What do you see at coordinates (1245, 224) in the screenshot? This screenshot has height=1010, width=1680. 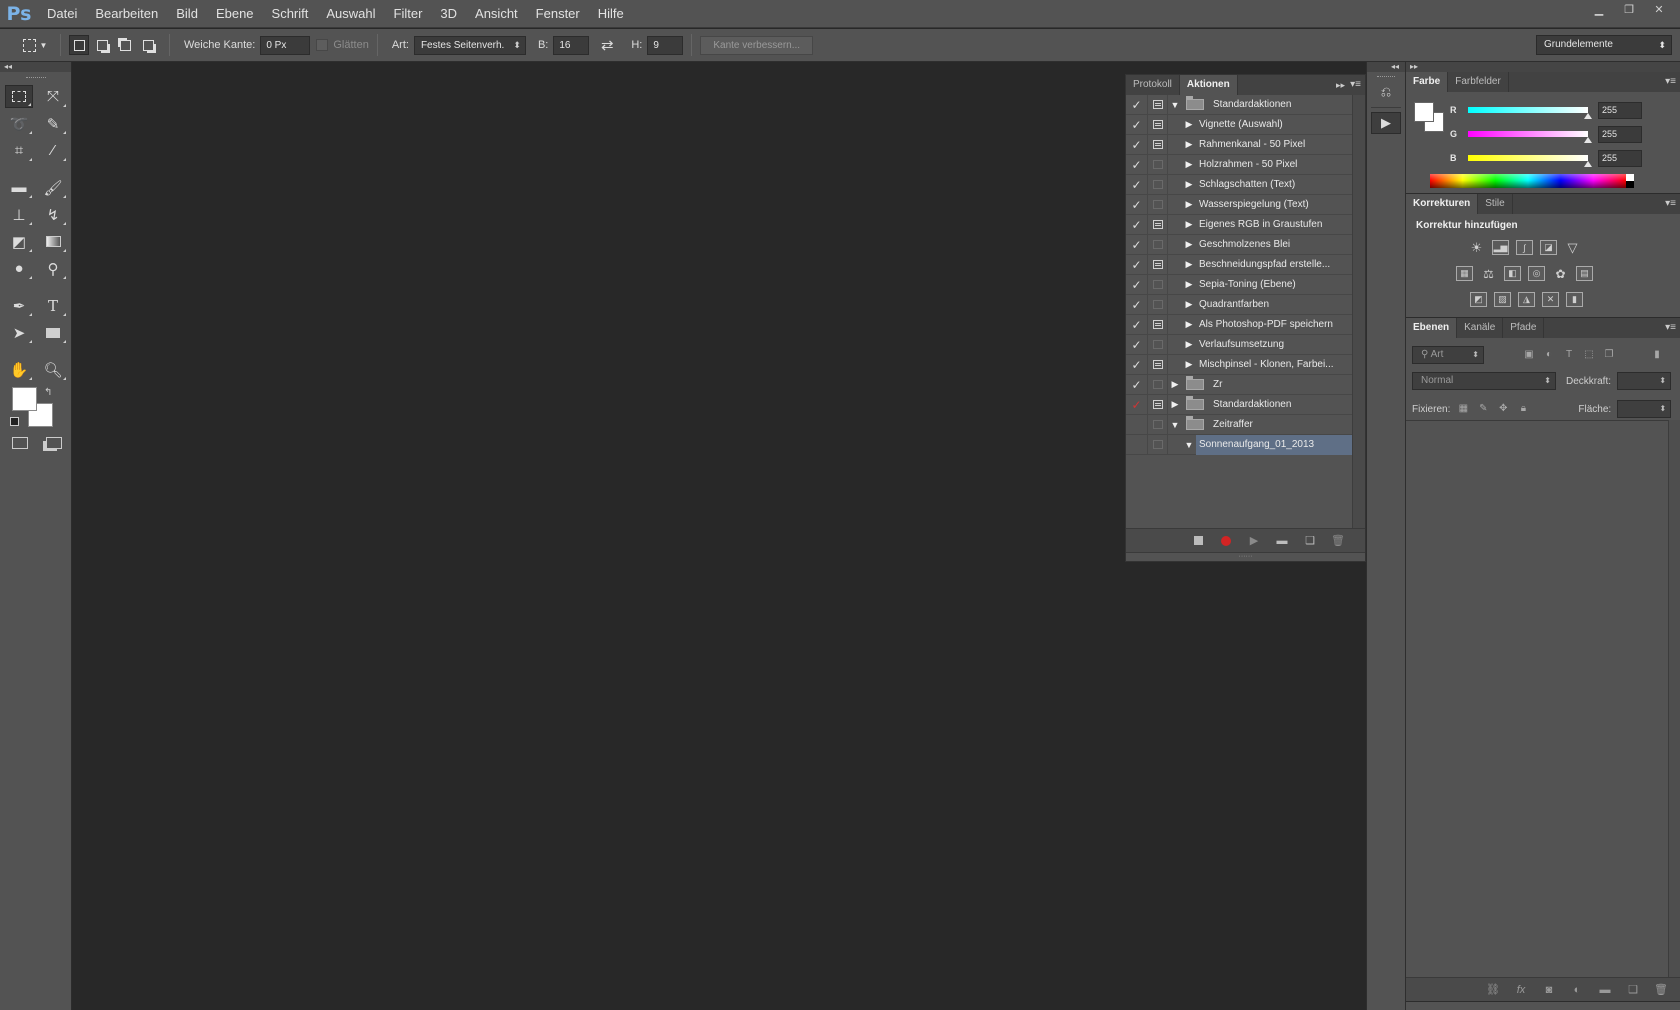 I see `action-row: ✓ ▶ Eigenes RGB in Graustufen` at bounding box center [1245, 224].